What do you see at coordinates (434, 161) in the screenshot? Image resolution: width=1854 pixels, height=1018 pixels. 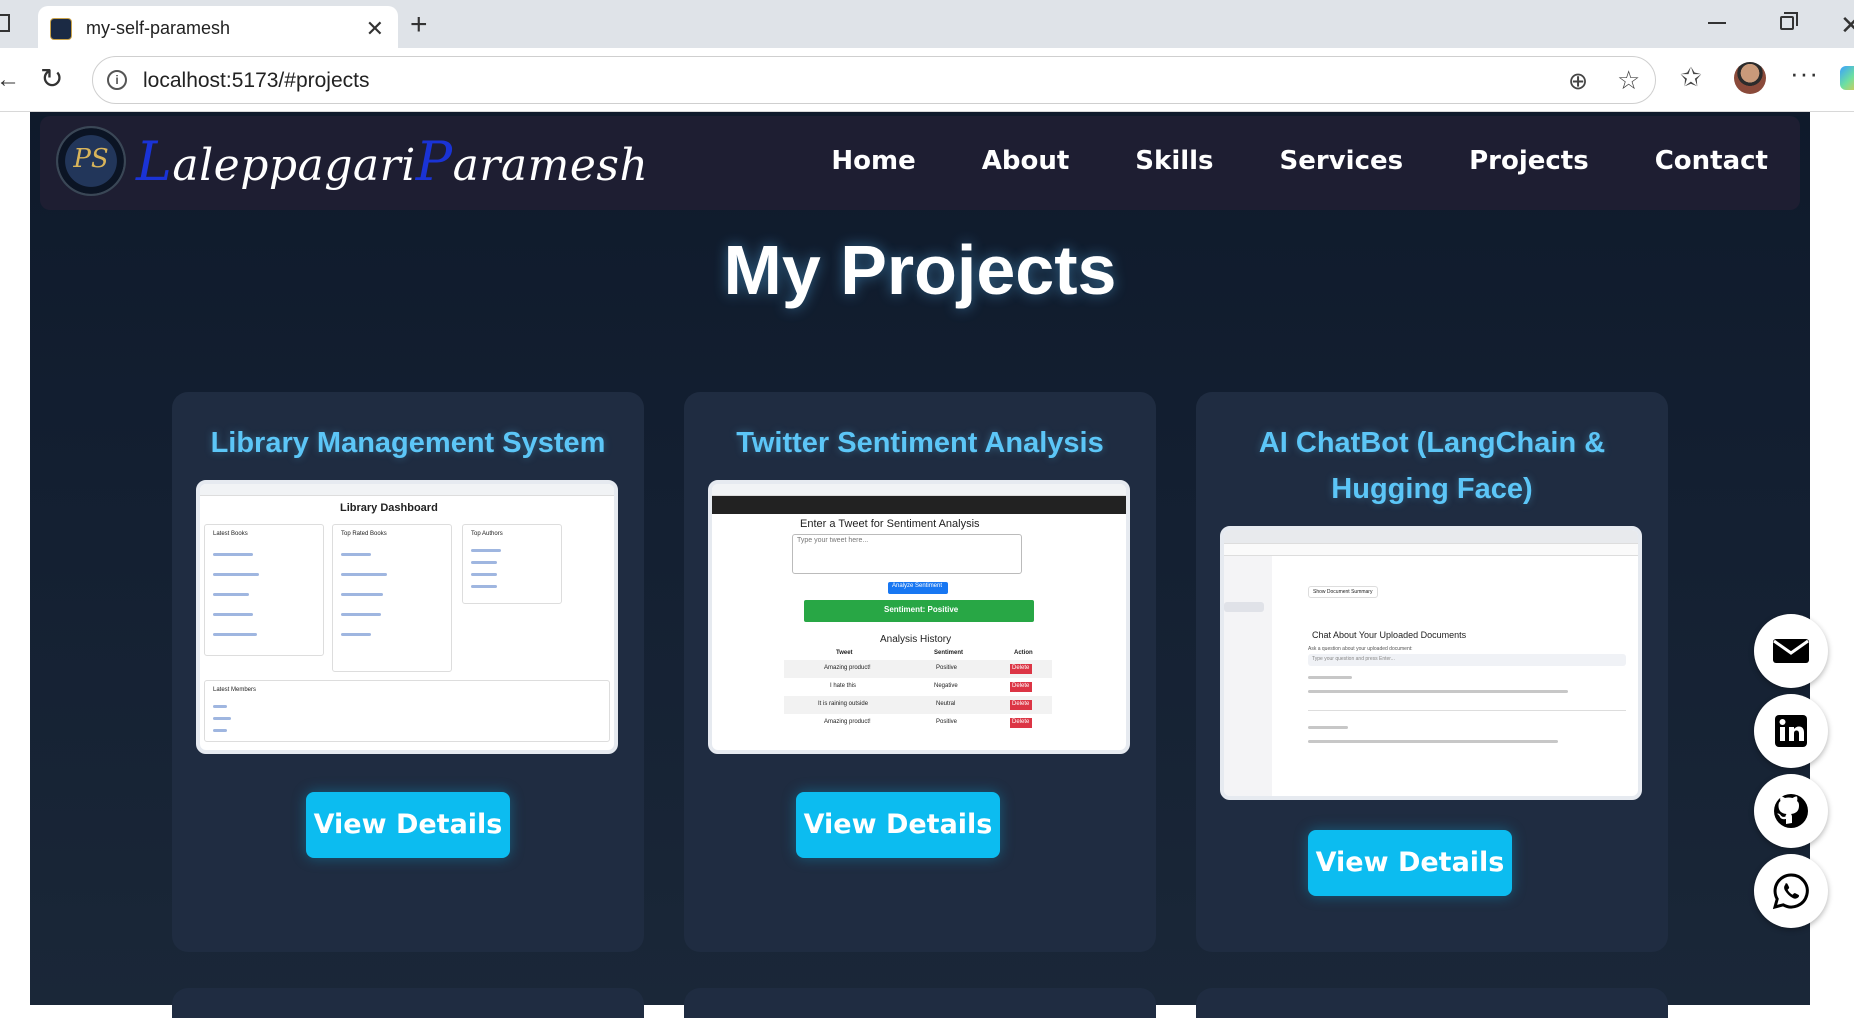 I see `brand-initial-last: P` at bounding box center [434, 161].